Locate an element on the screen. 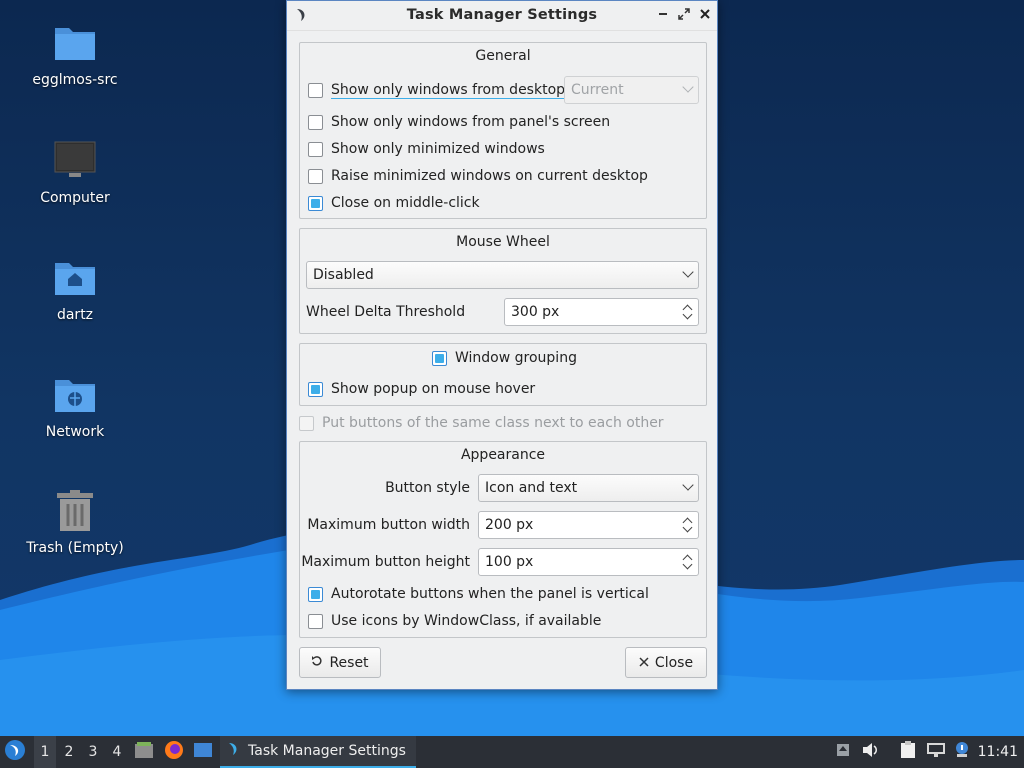  volume-tray is located at coordinates (872, 752).